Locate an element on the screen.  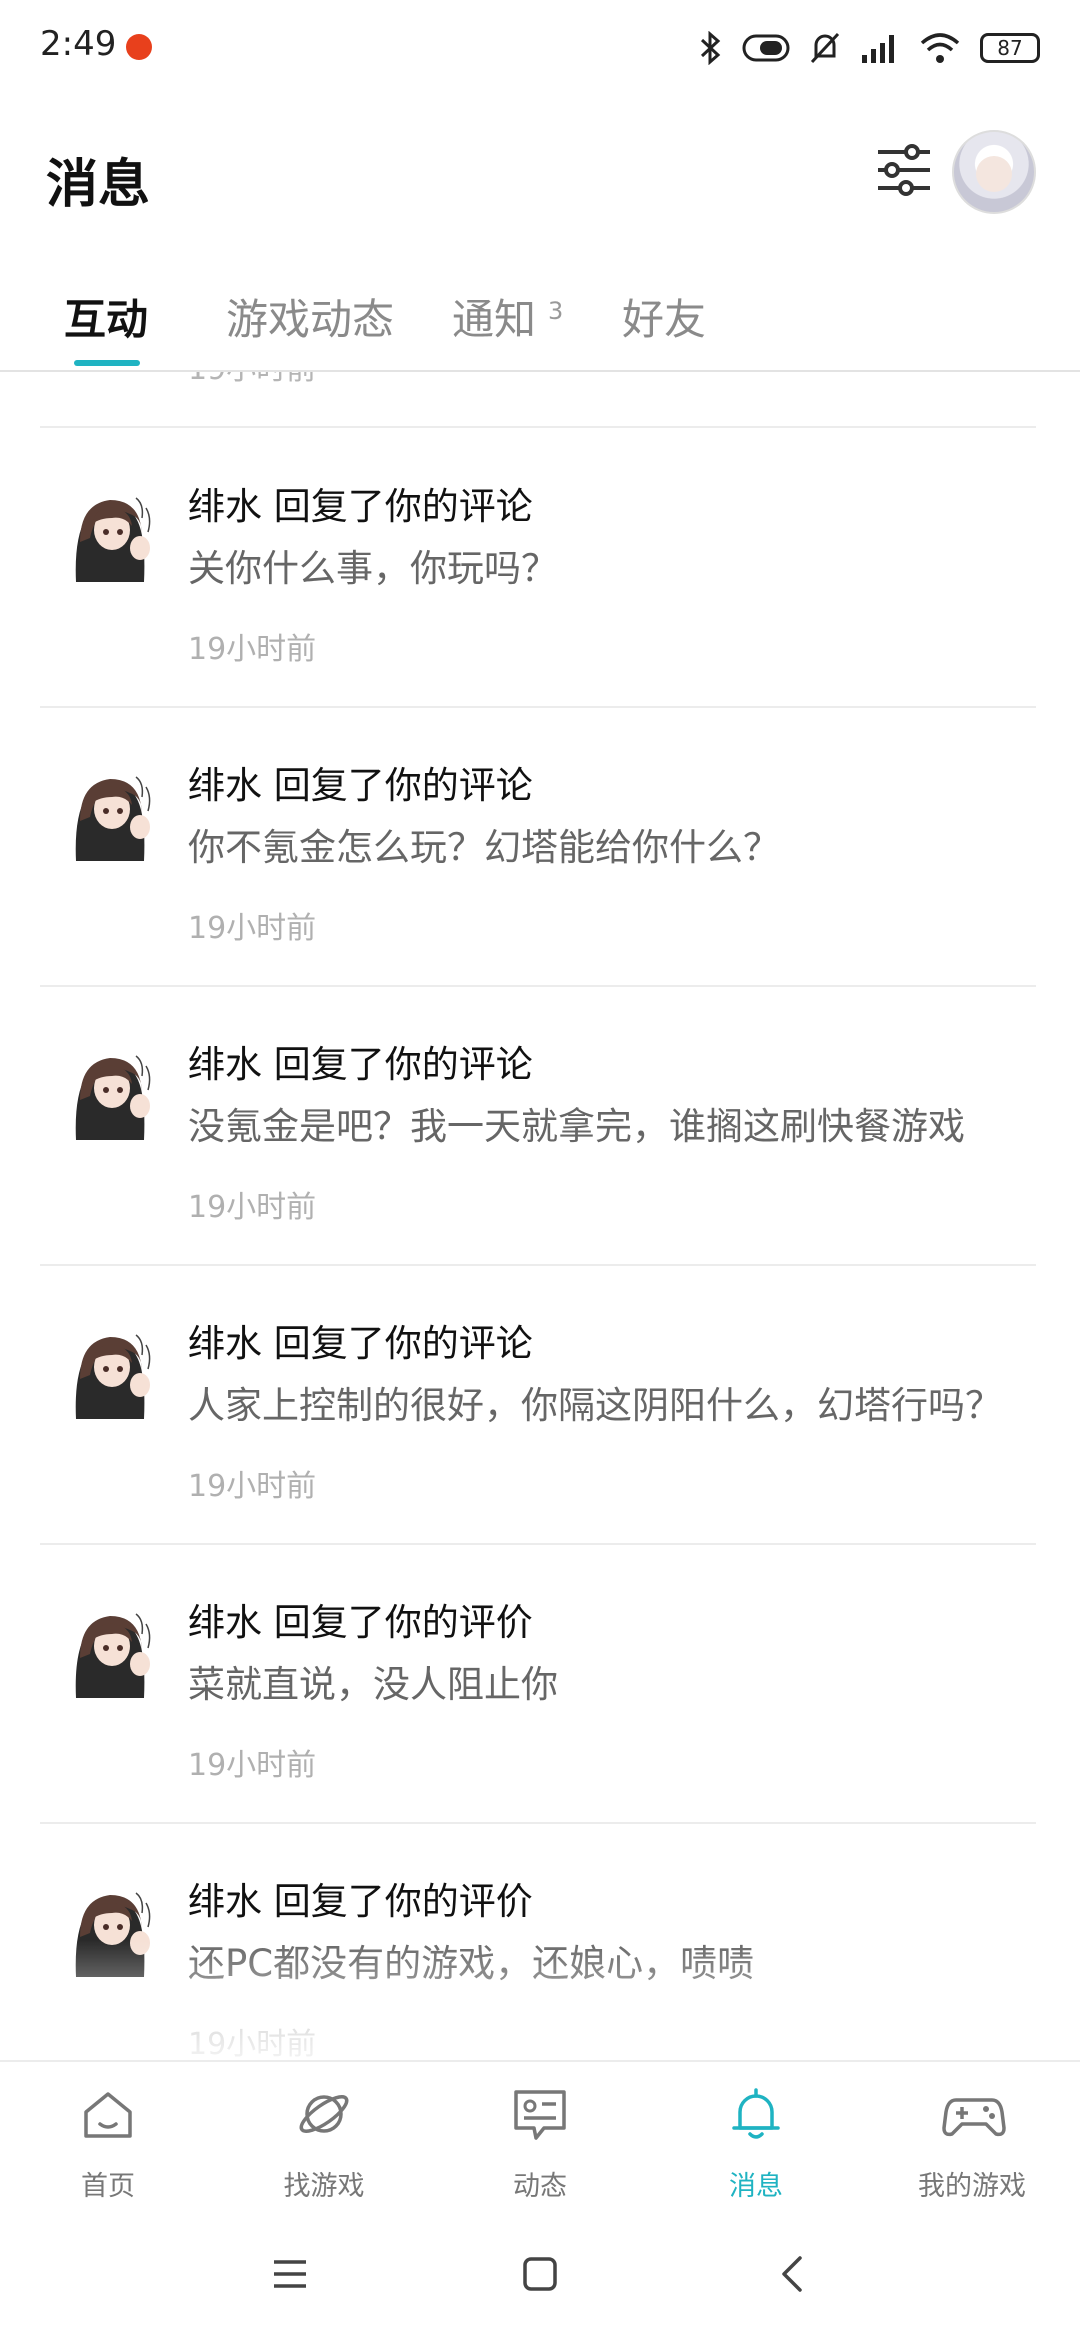
message-item: 绯水 回复了你的评论 人家上控制的很好，你隔这阴阳什么，幻塔行吗？ 19小时前 is located at coordinates (540, 1404).